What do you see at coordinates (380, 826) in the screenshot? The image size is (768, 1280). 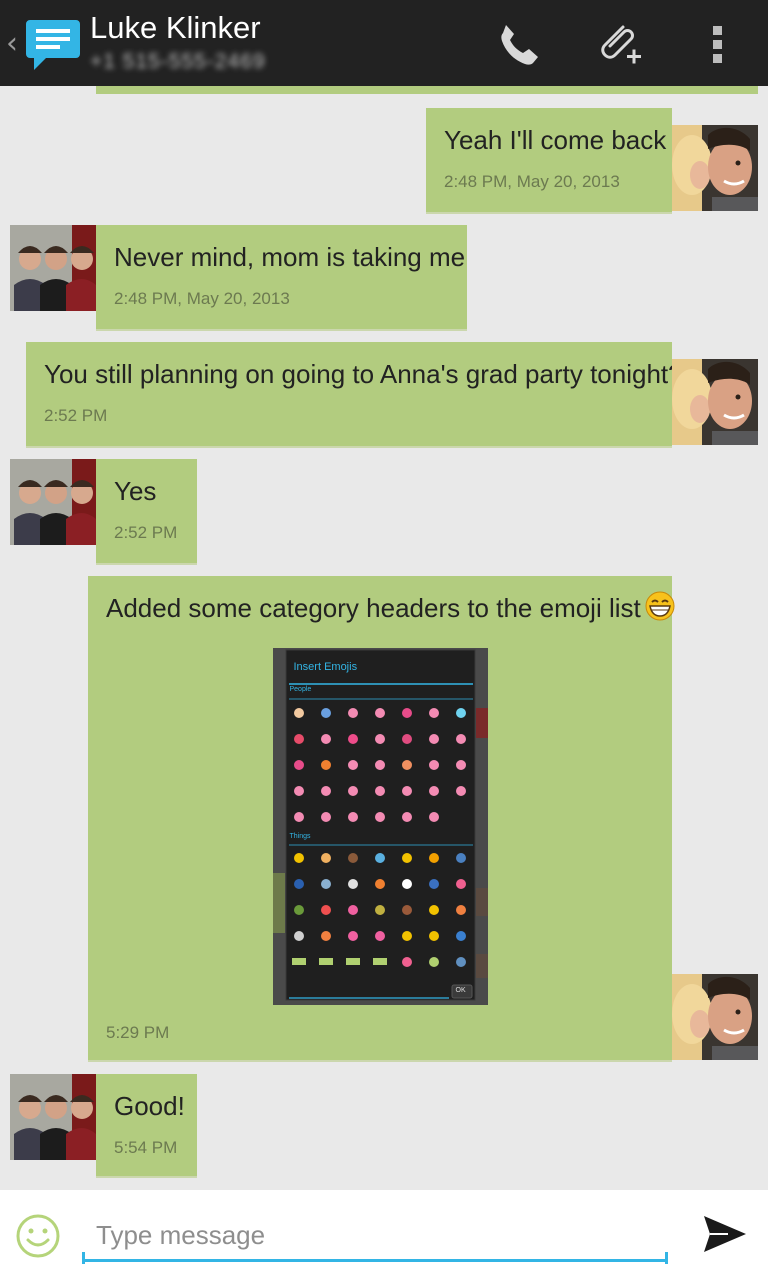 I see `image-attachment: Insert Emojis People Things OK` at bounding box center [380, 826].